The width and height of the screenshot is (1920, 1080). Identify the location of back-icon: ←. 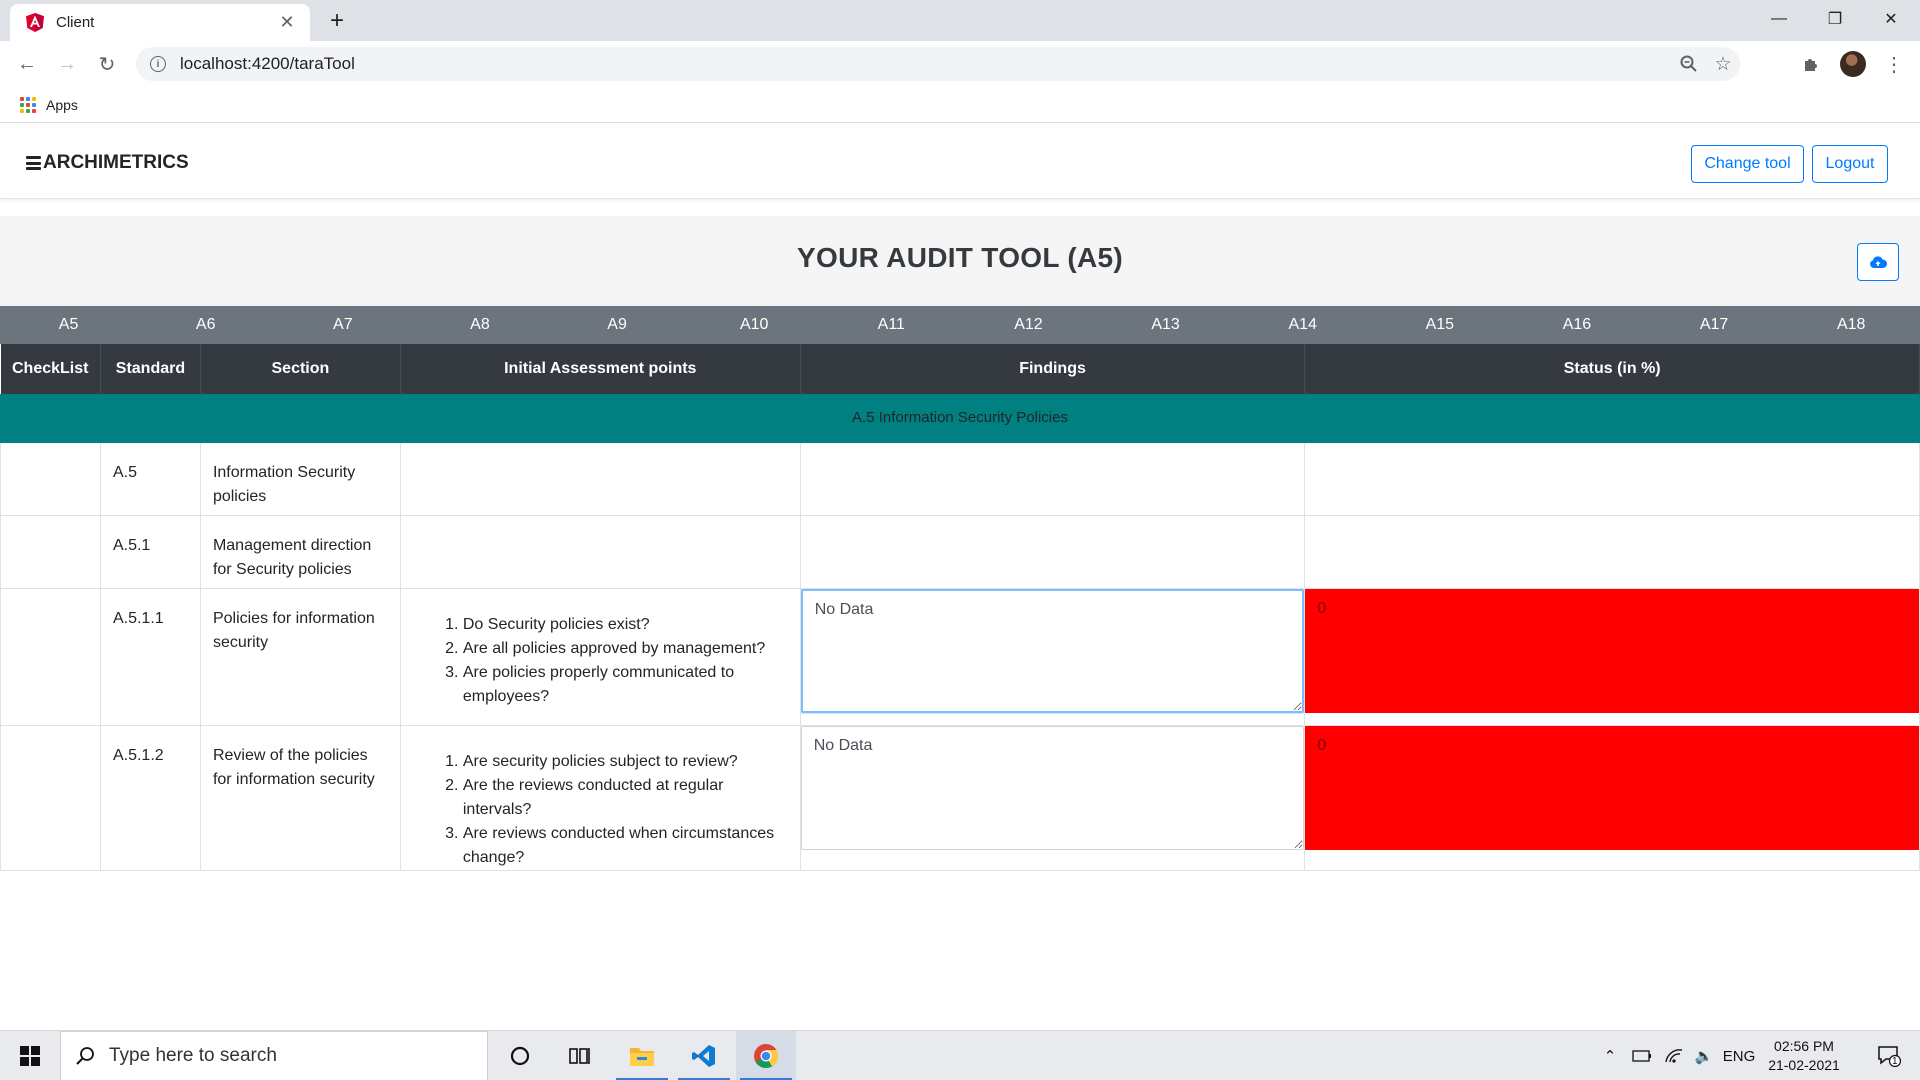
(27, 64).